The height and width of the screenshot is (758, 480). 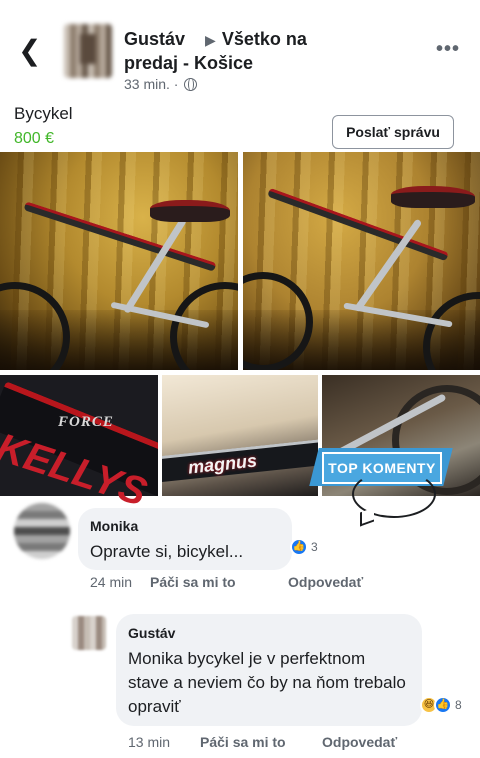 I want to click on comment-author: Gustáv, so click(x=151, y=633).